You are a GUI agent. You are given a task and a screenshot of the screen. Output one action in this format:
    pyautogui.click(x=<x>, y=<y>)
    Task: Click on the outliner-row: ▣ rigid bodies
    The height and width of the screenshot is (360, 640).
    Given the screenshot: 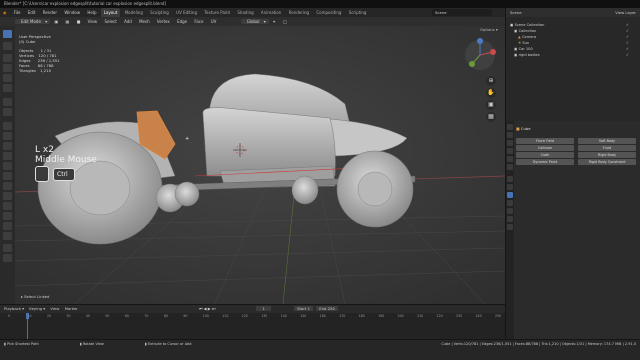 What is the action you would take?
    pyautogui.click(x=527, y=55)
    